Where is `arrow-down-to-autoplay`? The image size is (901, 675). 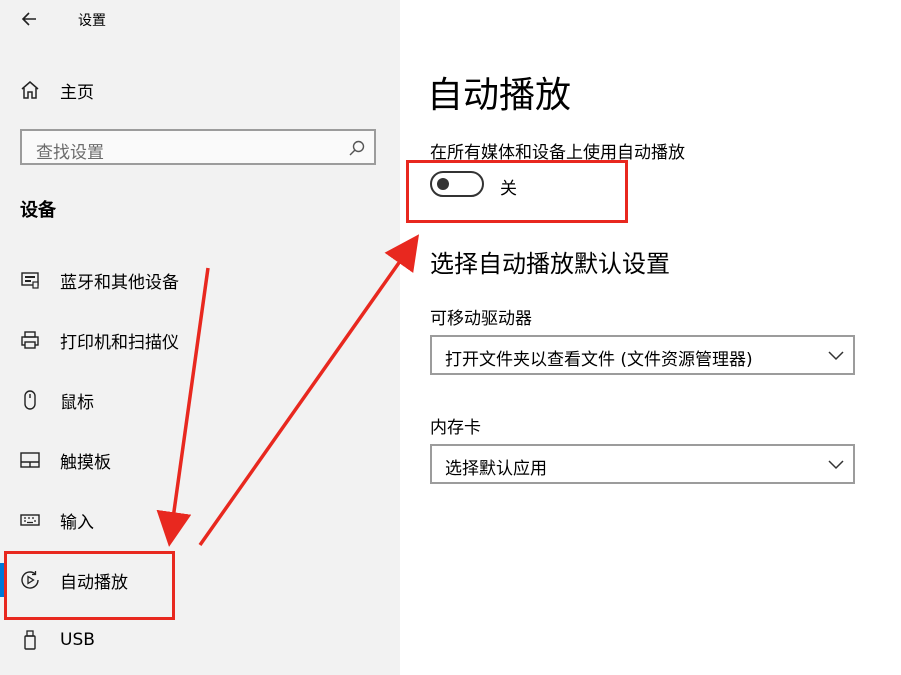
arrow-down-to-autoplay is located at coordinates (183, 407).